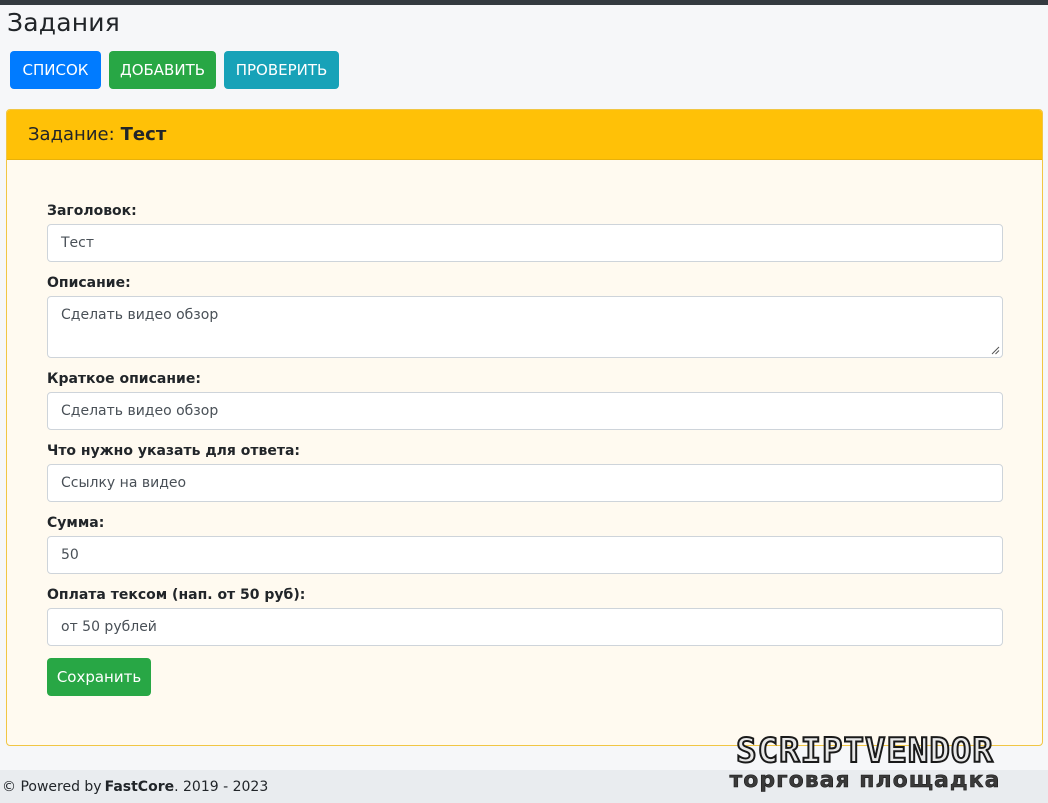  I want to click on add-button: ДОБАВИТЬ, so click(162, 70).